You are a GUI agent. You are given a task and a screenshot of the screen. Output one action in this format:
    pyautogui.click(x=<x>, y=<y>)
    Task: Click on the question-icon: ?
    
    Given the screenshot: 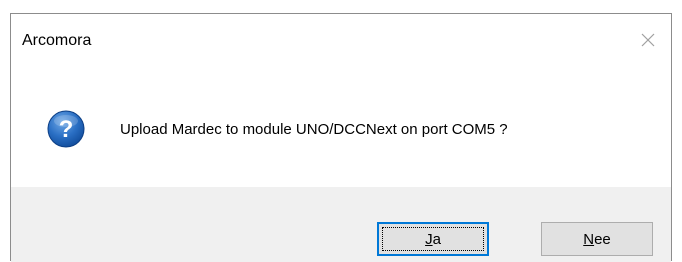 What is the action you would take?
    pyautogui.click(x=66, y=129)
    